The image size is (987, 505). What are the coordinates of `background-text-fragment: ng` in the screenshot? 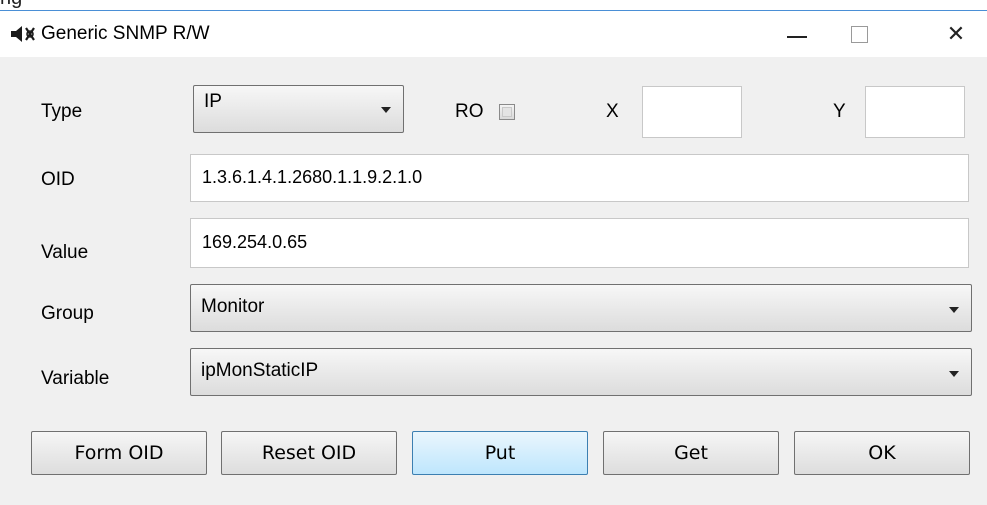 It's located at (11, 5).